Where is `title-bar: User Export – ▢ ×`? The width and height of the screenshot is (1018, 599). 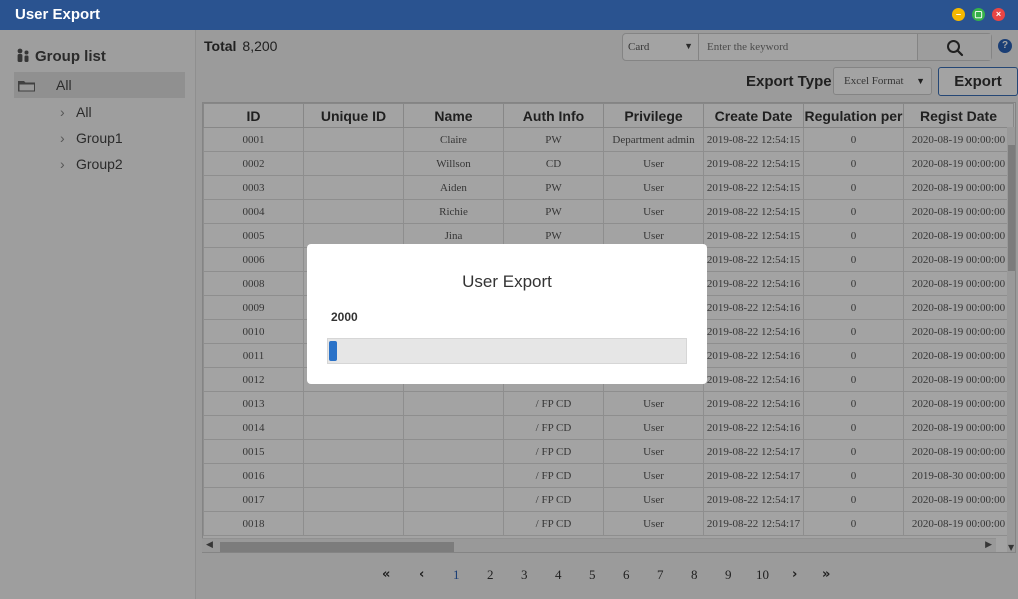 title-bar: User Export – ▢ × is located at coordinates (509, 15).